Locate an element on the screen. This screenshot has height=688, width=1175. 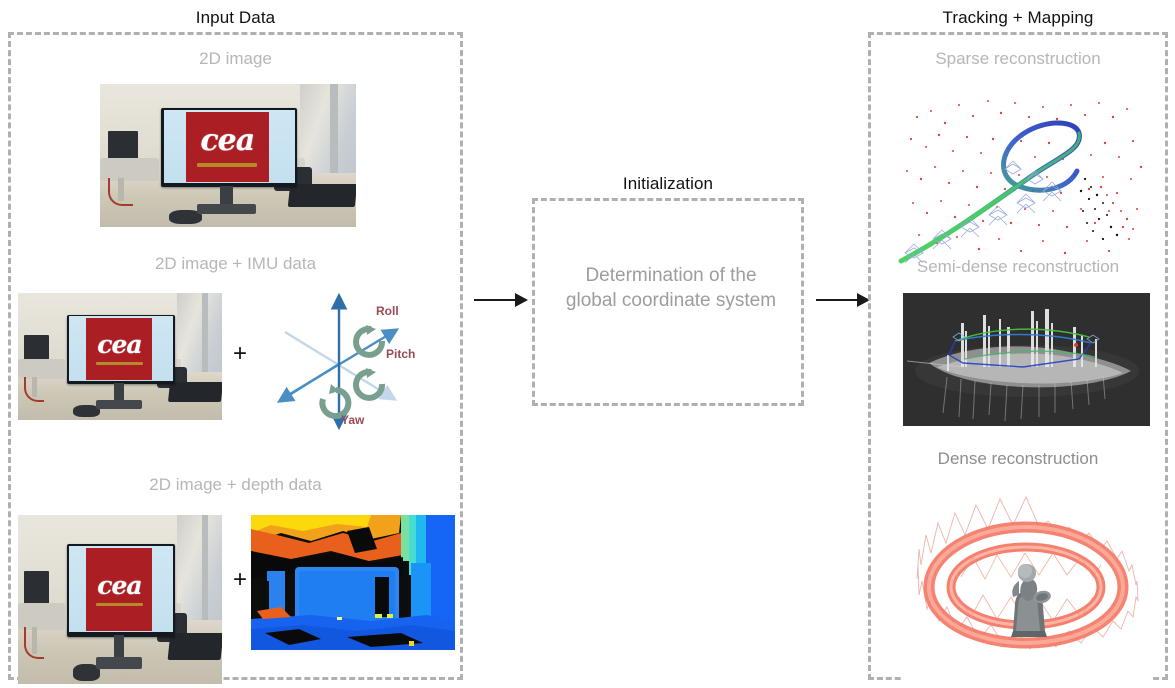
photo-2d-image-depth: cea is located at coordinates (120, 599).